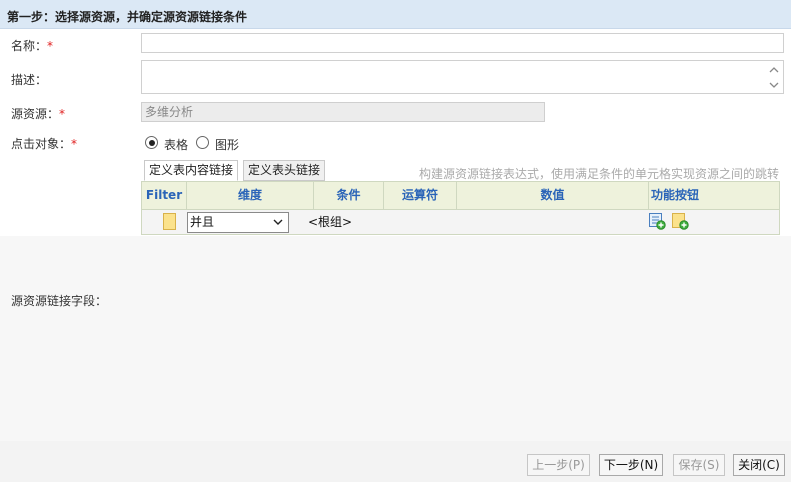  I want to click on step-header: 第一步：选择源资源，并确定源资源链接条件, so click(395, 14).